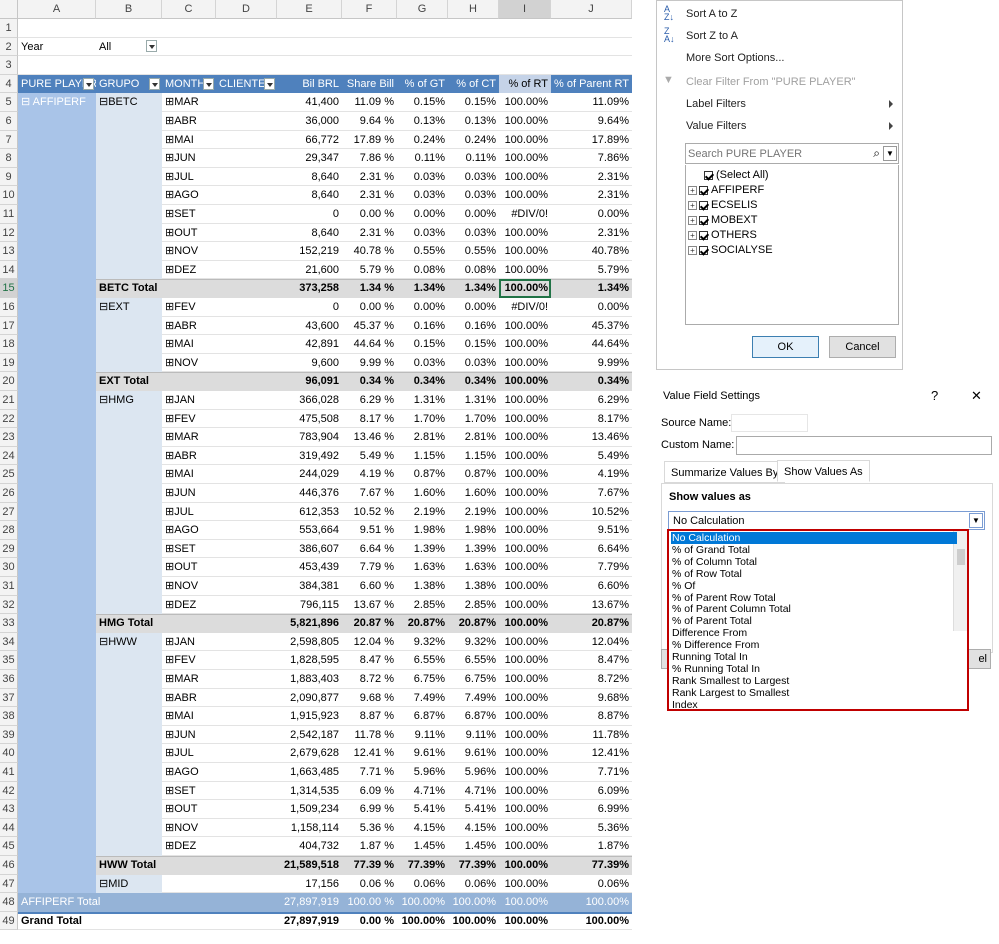  I want to click on cell-e: 152,219, so click(309, 251).